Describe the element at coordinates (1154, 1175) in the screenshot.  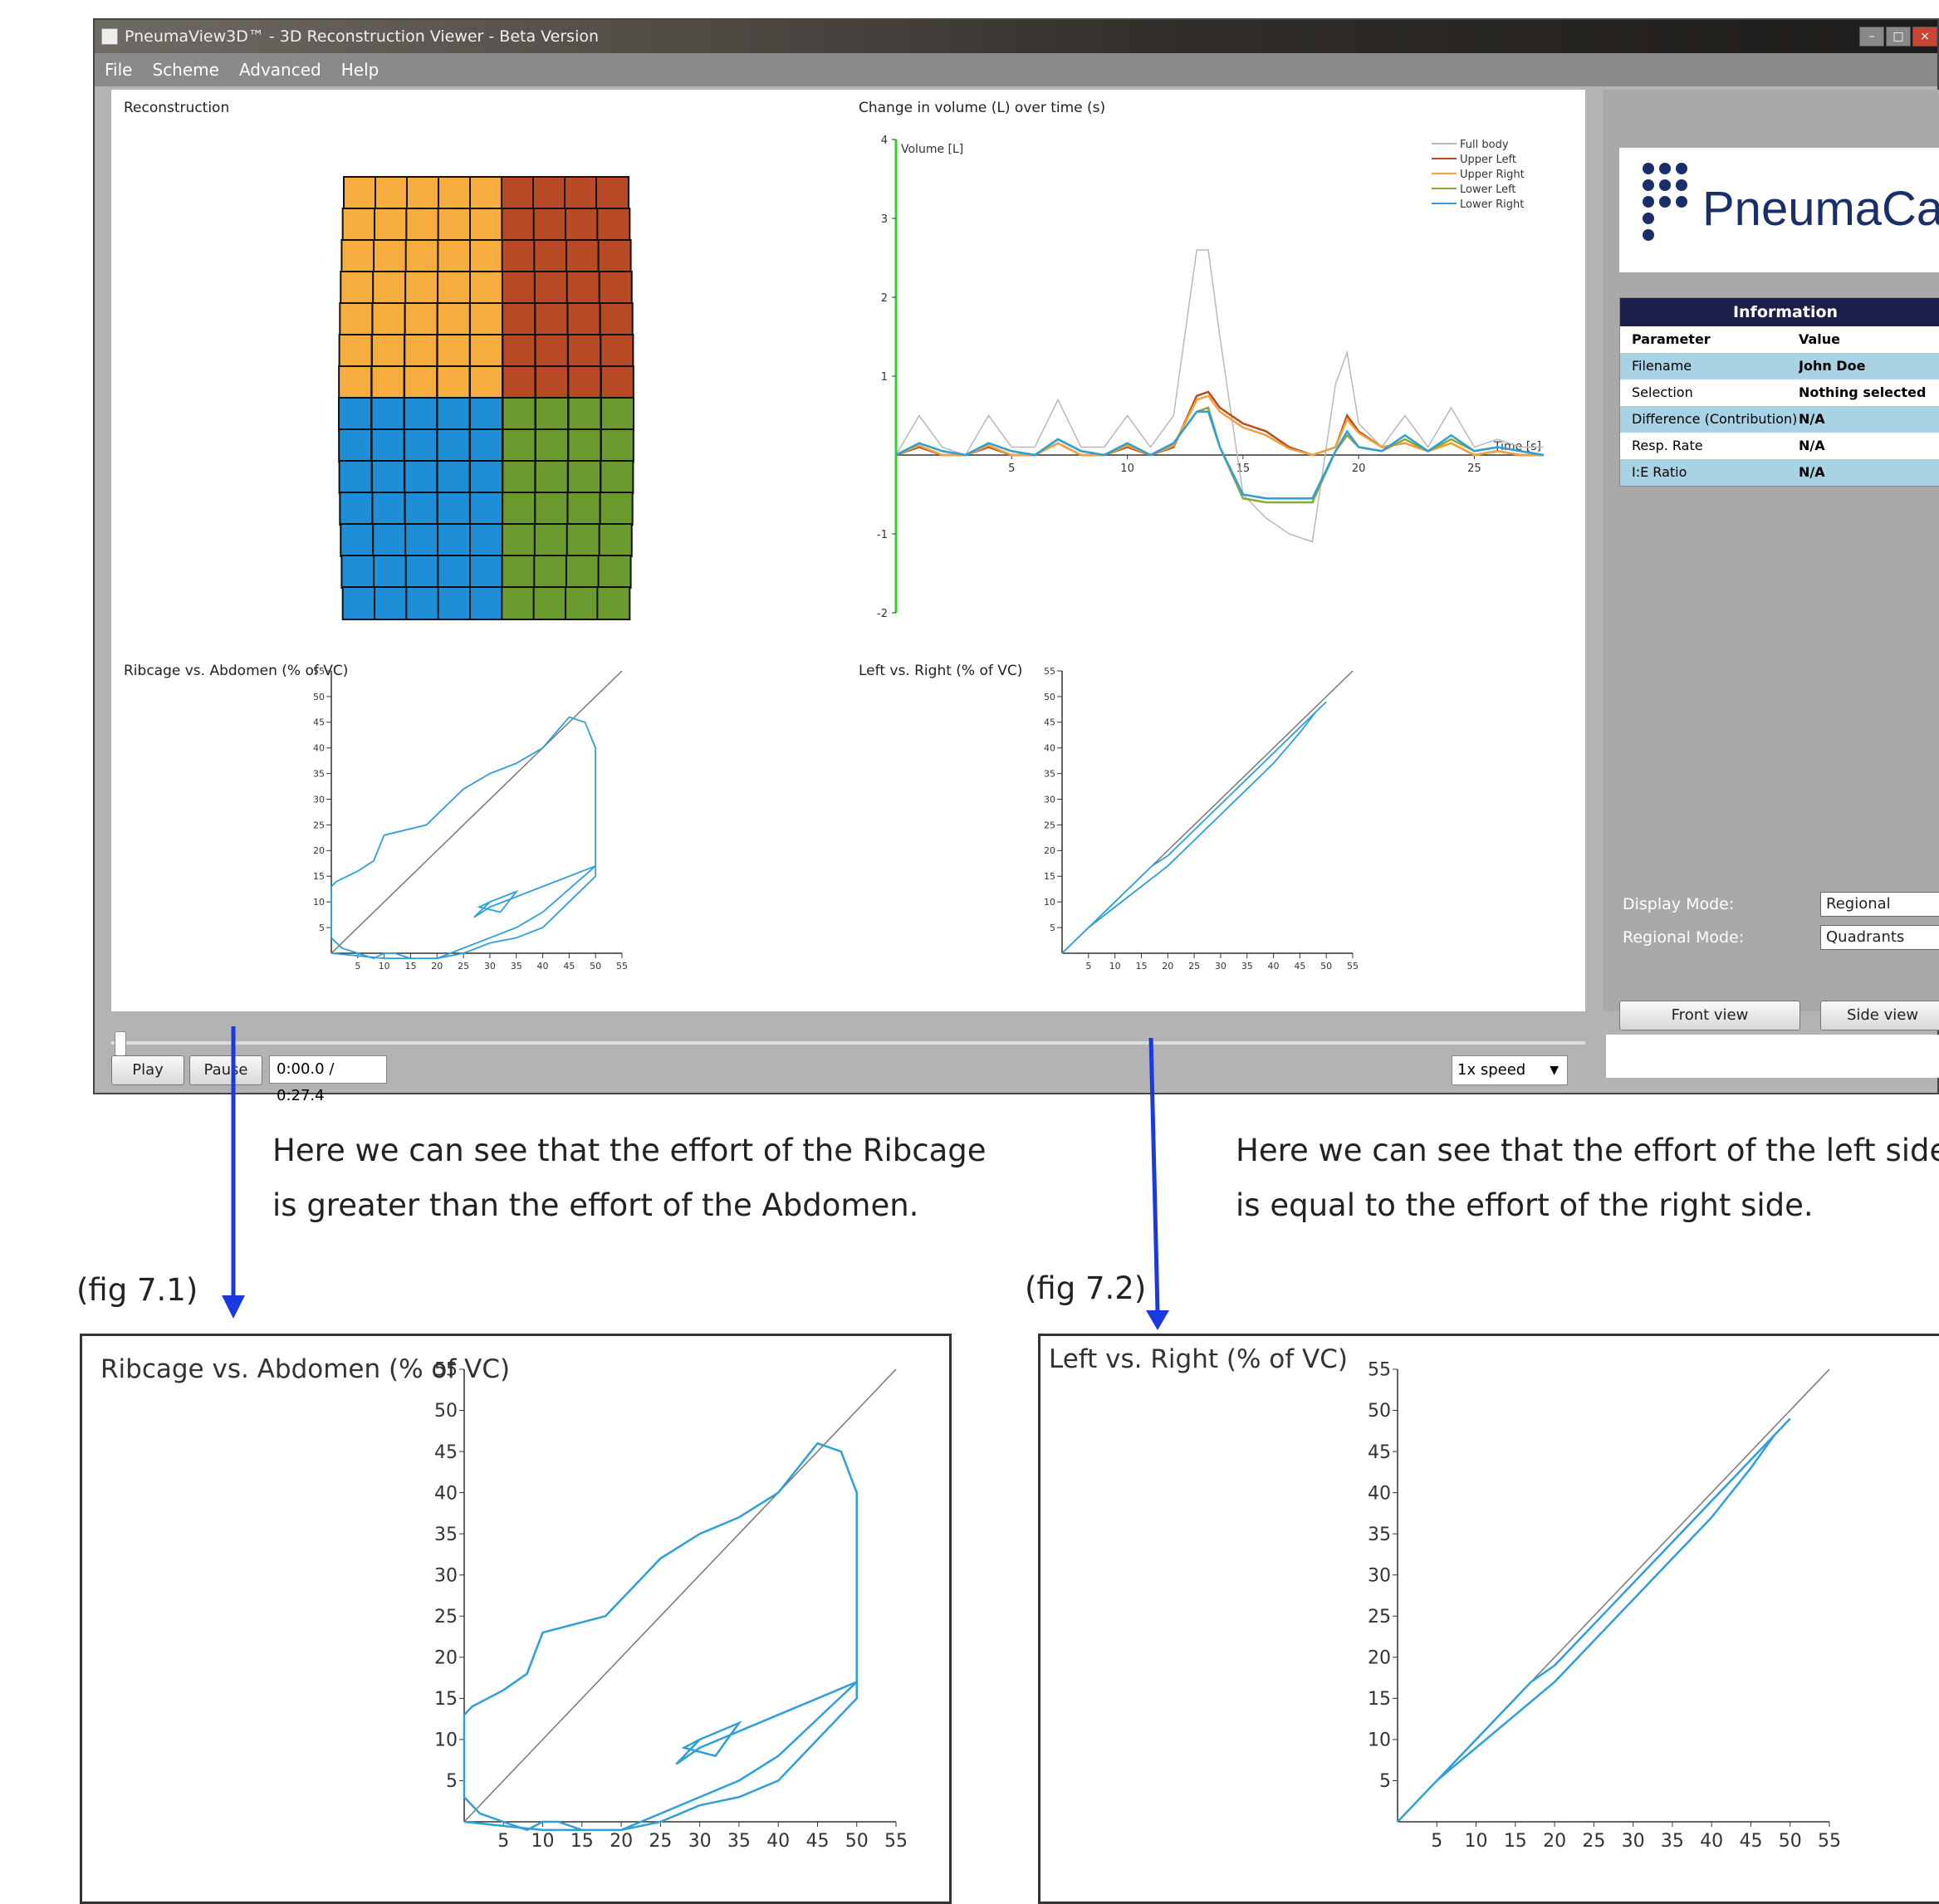
I see `arrow-right-line` at that location.